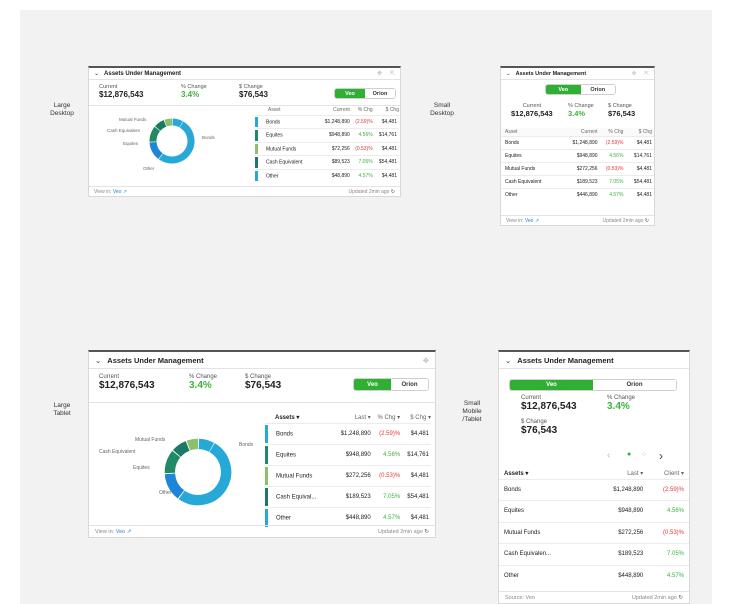 This screenshot has width=732, height=604. What do you see at coordinates (608, 455) in the screenshot?
I see `pager-prev-icon: ‹` at bounding box center [608, 455].